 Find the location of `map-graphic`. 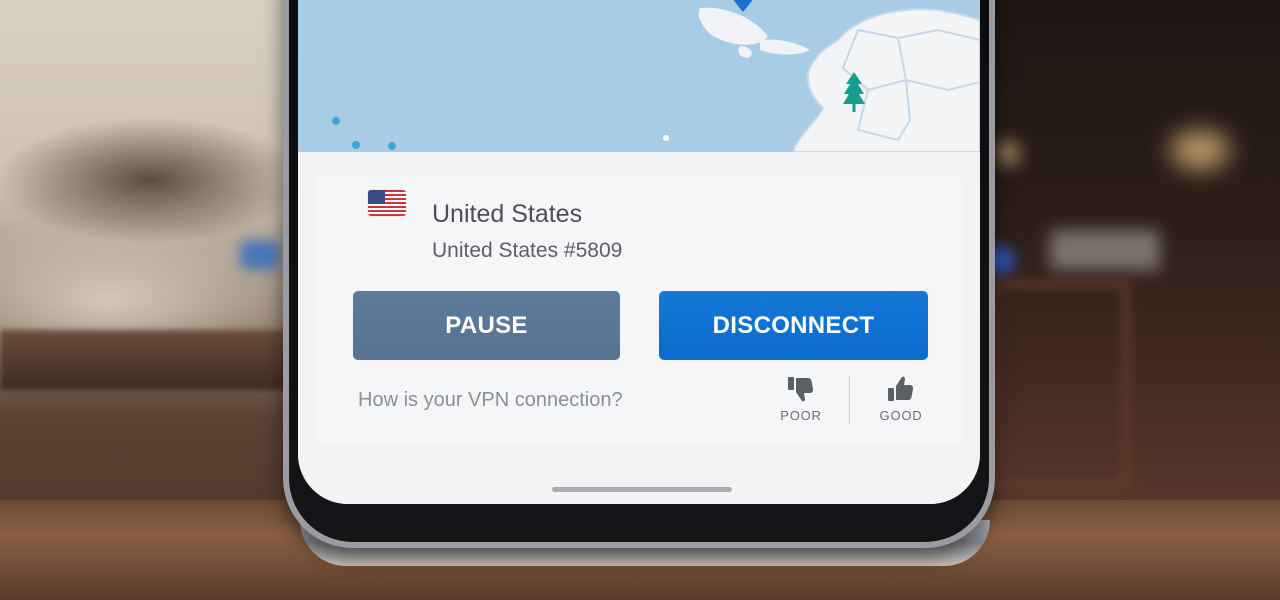

map-graphic is located at coordinates (656, 76).